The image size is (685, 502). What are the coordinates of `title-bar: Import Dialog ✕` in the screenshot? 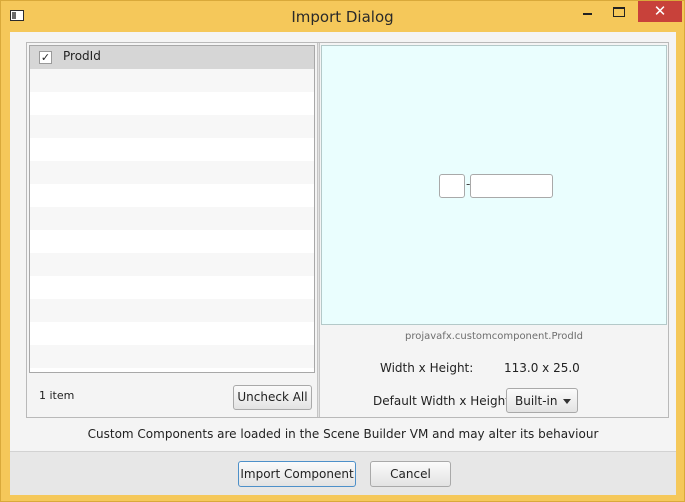 It's located at (342, 16).